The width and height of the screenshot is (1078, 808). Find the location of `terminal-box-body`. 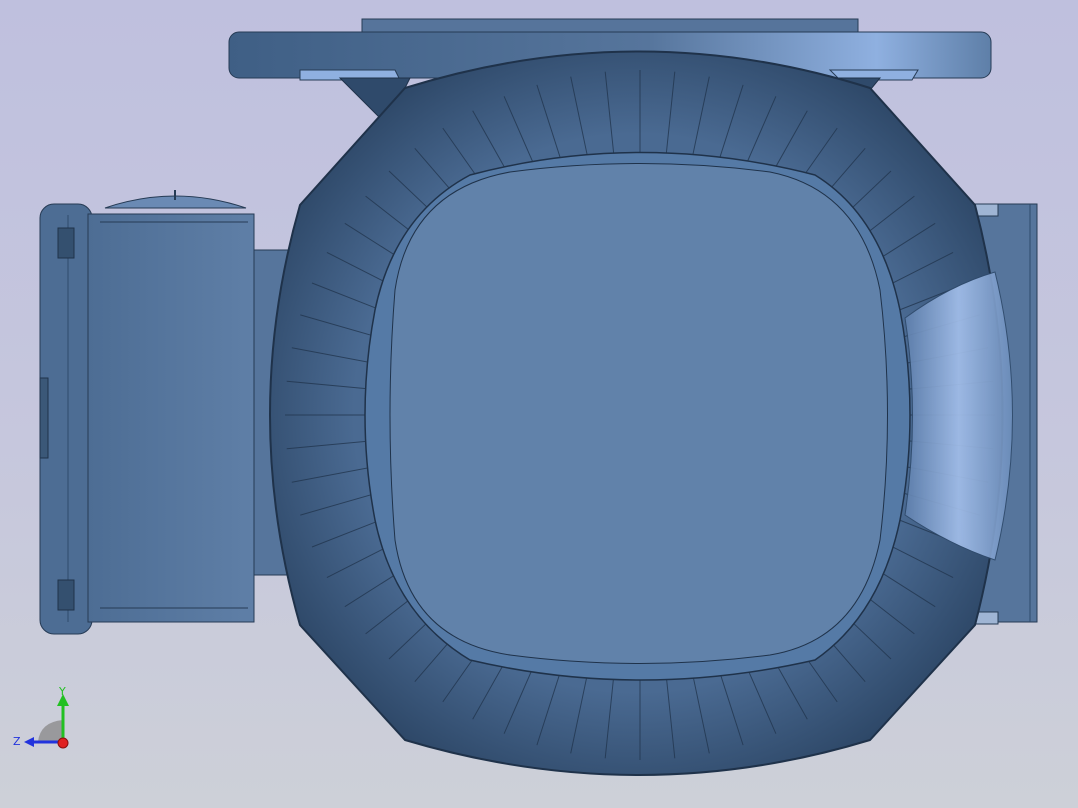

terminal-box-body is located at coordinates (171, 418).